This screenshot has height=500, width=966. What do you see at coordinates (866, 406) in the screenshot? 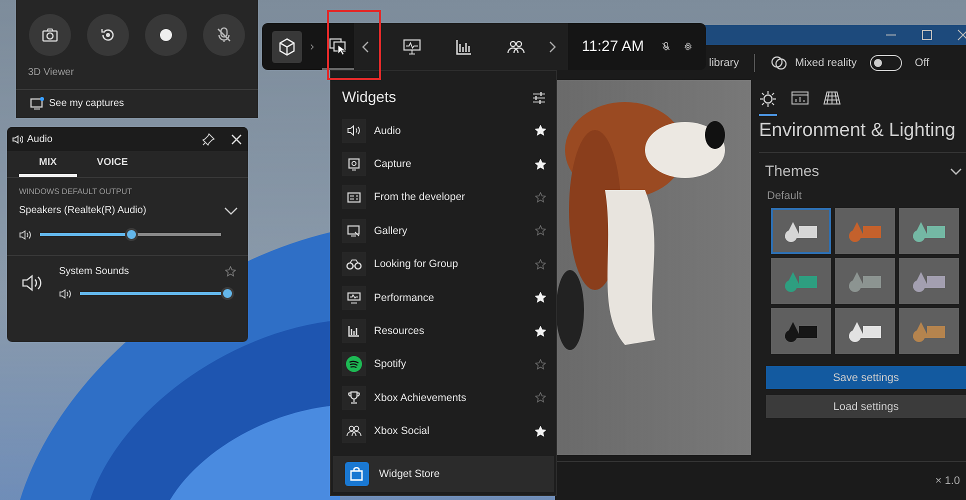
I see `load-settings-button: Load settings` at bounding box center [866, 406].